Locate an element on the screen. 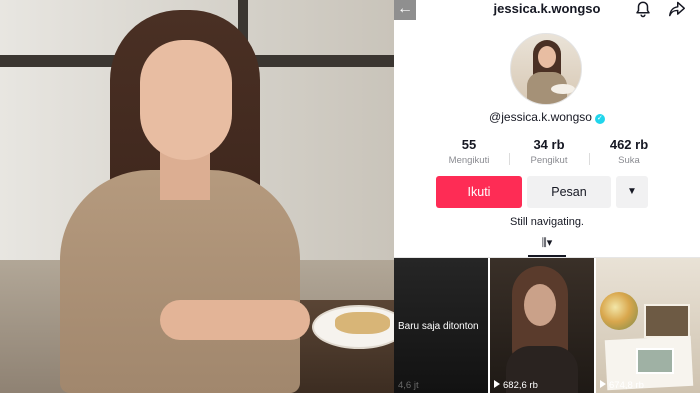 The height and width of the screenshot is (393, 700). stat-following: 55 Mengikuti is located at coordinates (469, 151).